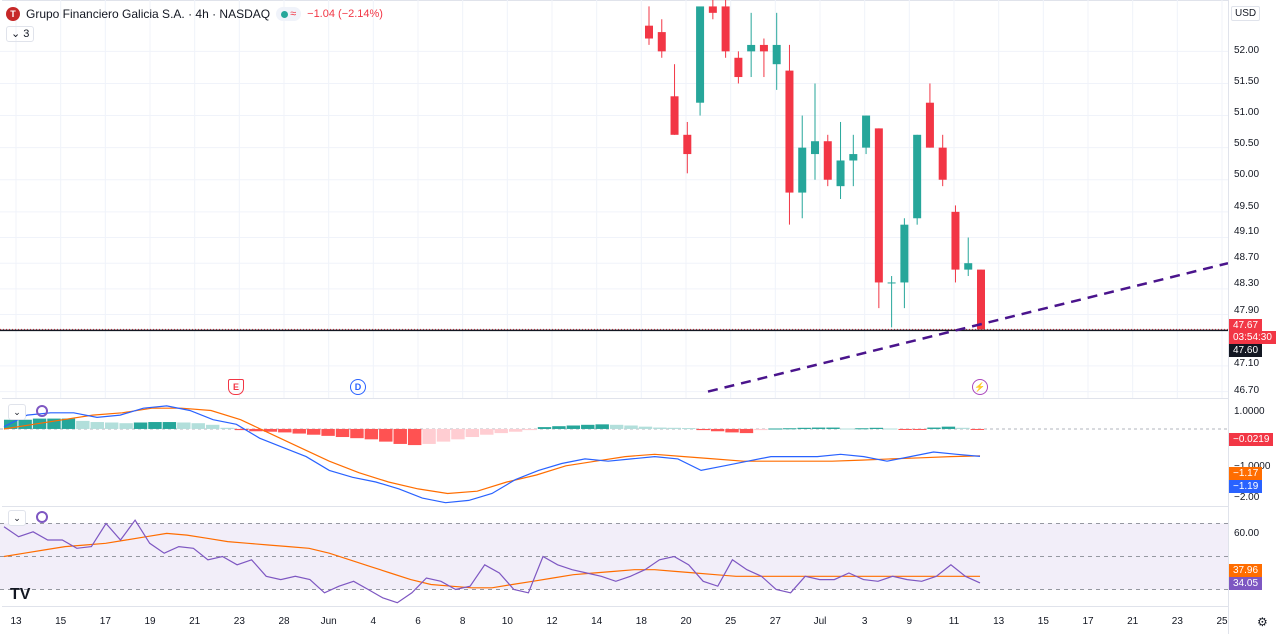 The height and width of the screenshot is (634, 1280). Describe the element at coordinates (1247, 81) in the screenshot. I see `price-axis-label: 51.50` at that location.